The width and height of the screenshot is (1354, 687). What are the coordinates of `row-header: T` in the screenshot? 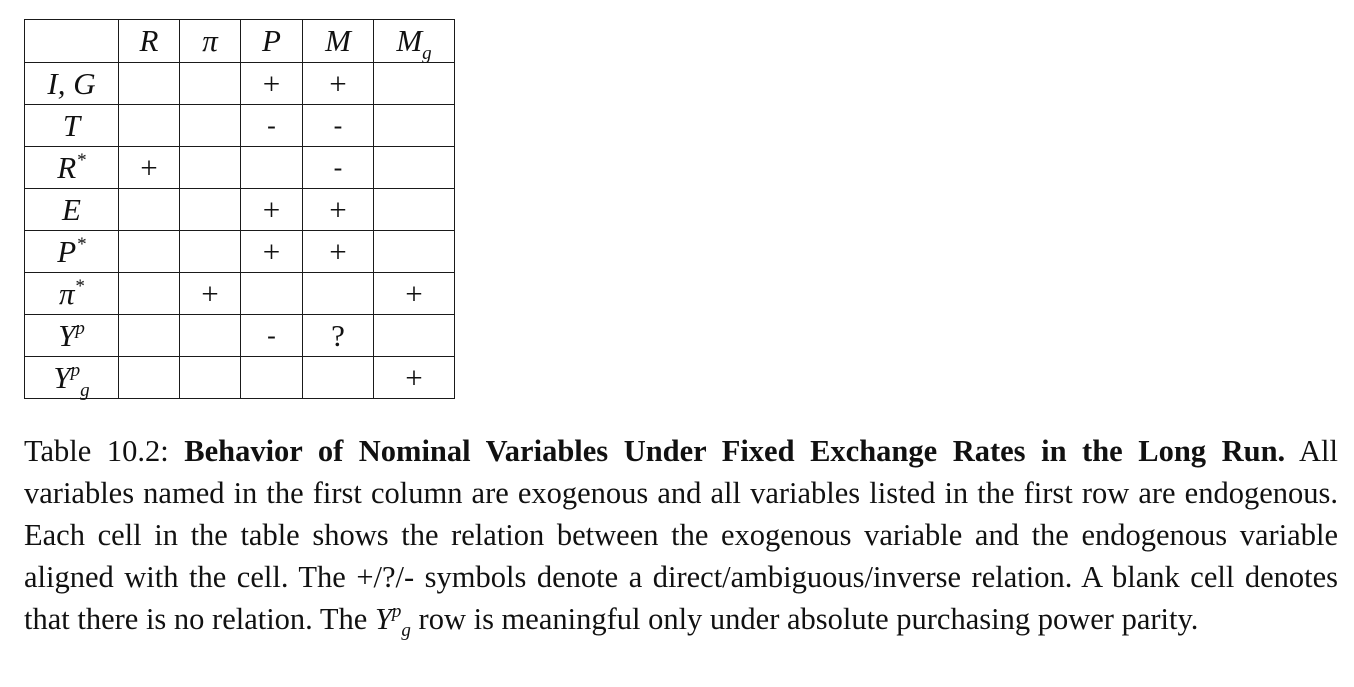 It's located at (71, 125).